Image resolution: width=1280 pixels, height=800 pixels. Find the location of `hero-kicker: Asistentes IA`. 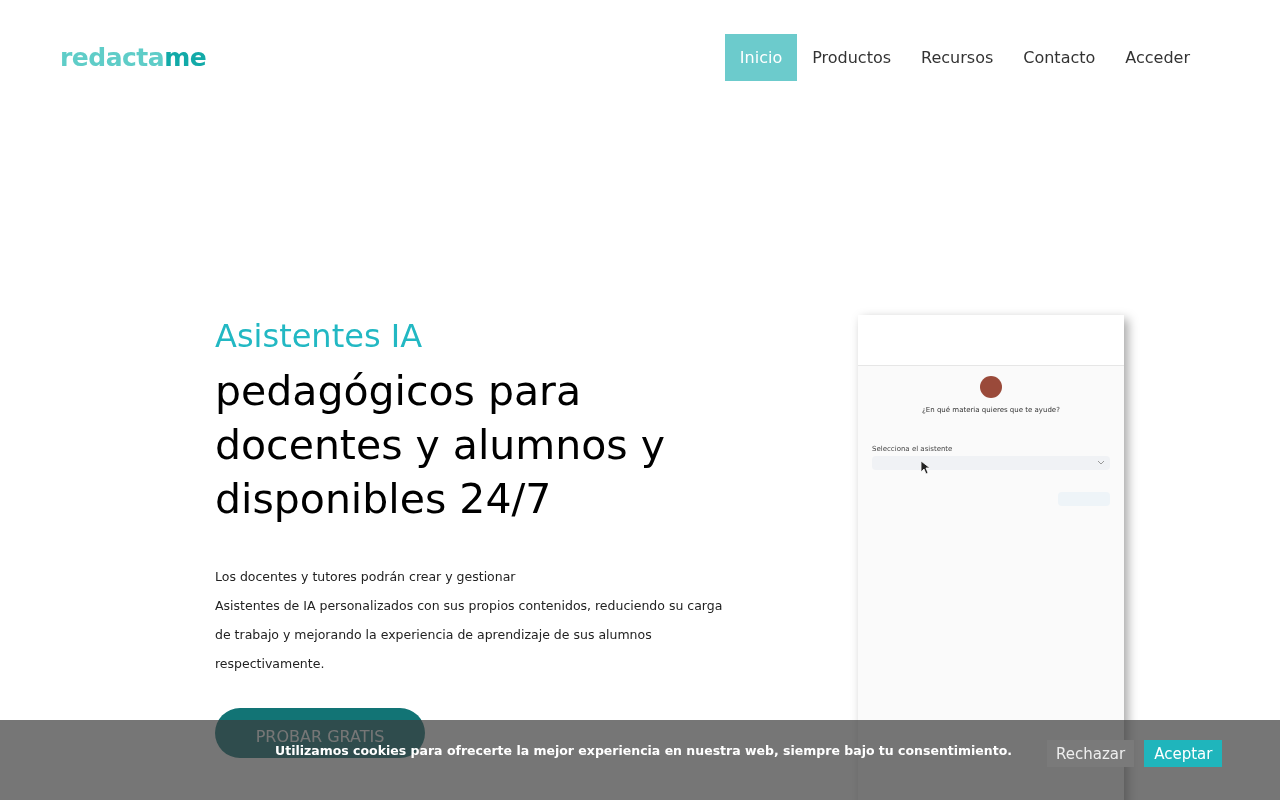

hero-kicker: Asistentes IA is located at coordinates (319, 336).